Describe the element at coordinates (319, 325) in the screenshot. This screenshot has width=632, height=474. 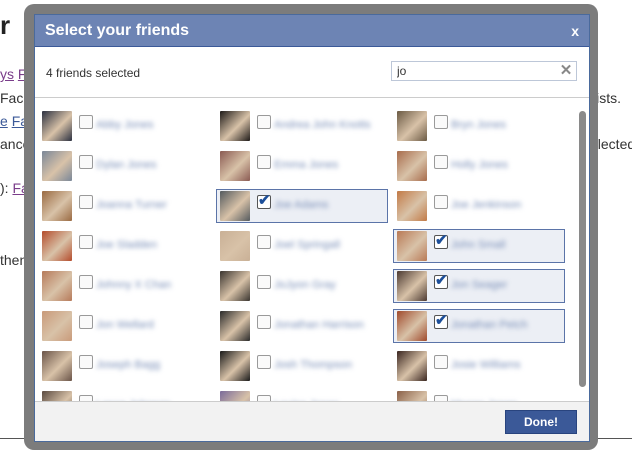
I see `friend-name: Jonathan Harrison` at that location.